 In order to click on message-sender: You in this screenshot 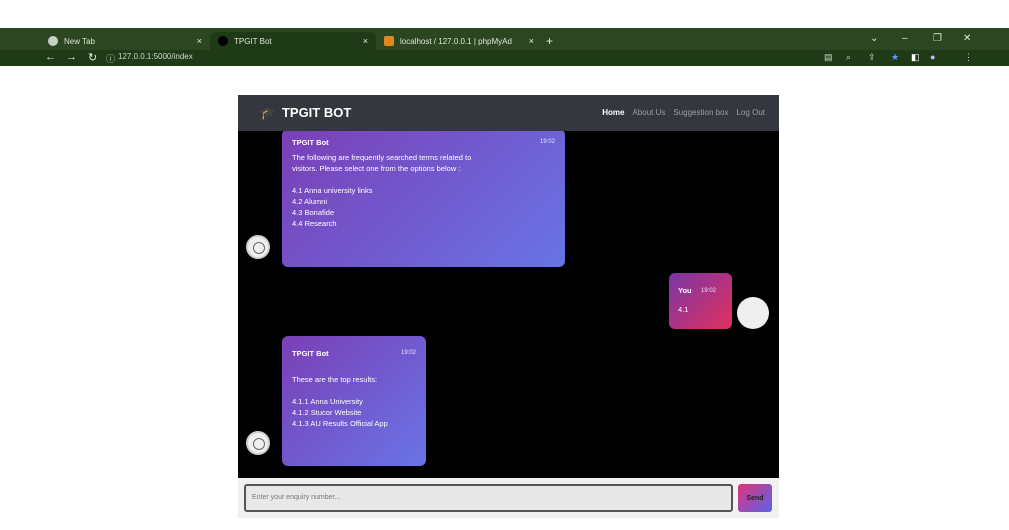, I will do `click(685, 290)`.